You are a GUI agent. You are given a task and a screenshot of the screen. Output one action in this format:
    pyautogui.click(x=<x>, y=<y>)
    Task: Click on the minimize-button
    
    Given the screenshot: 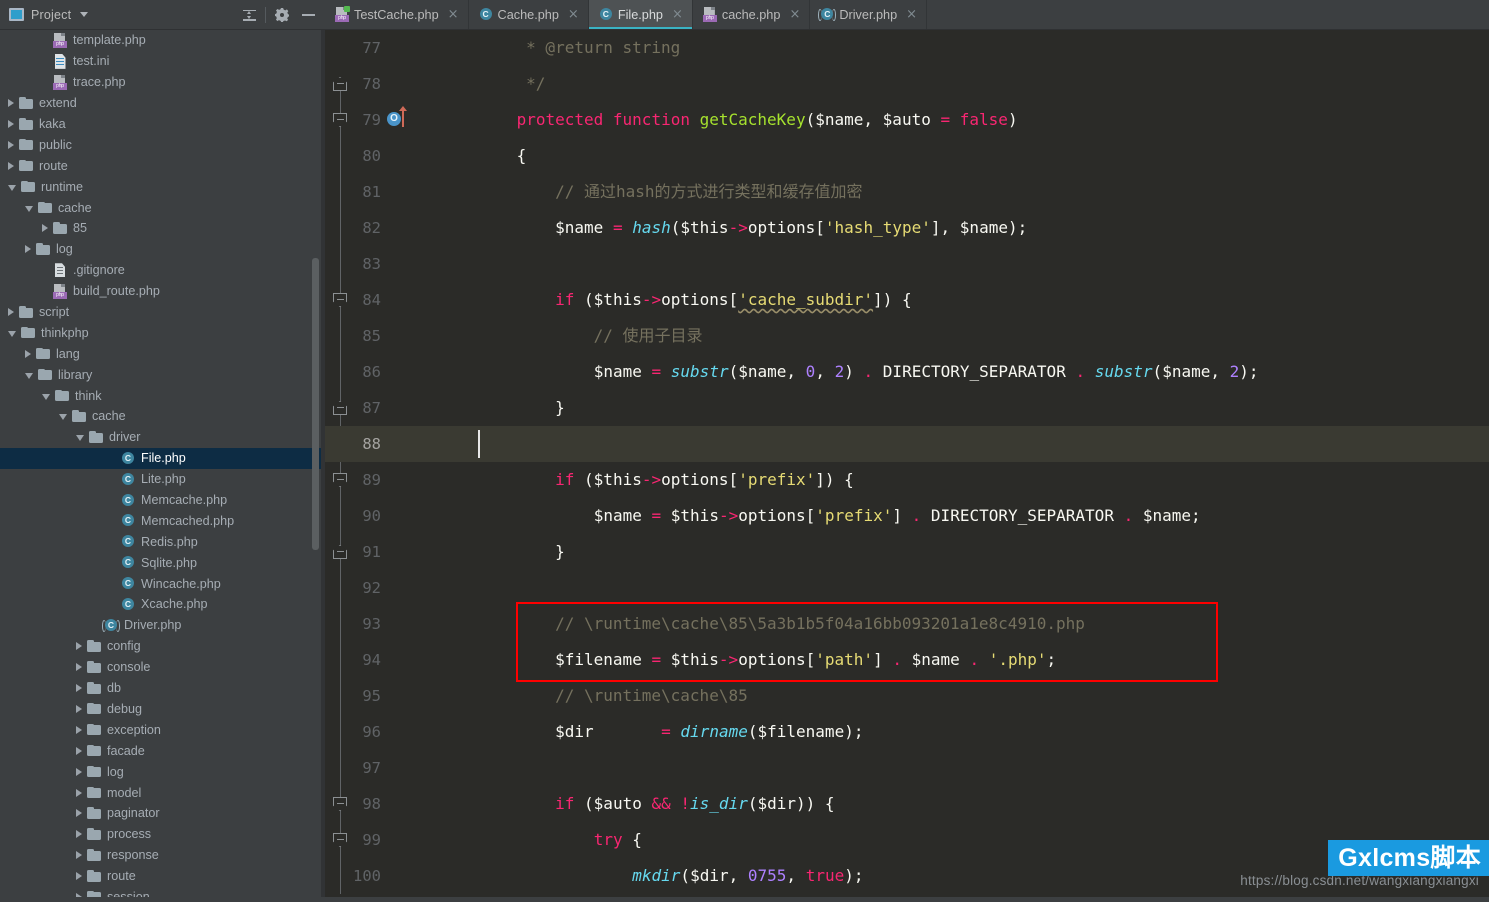 What is the action you would take?
    pyautogui.click(x=308, y=15)
    